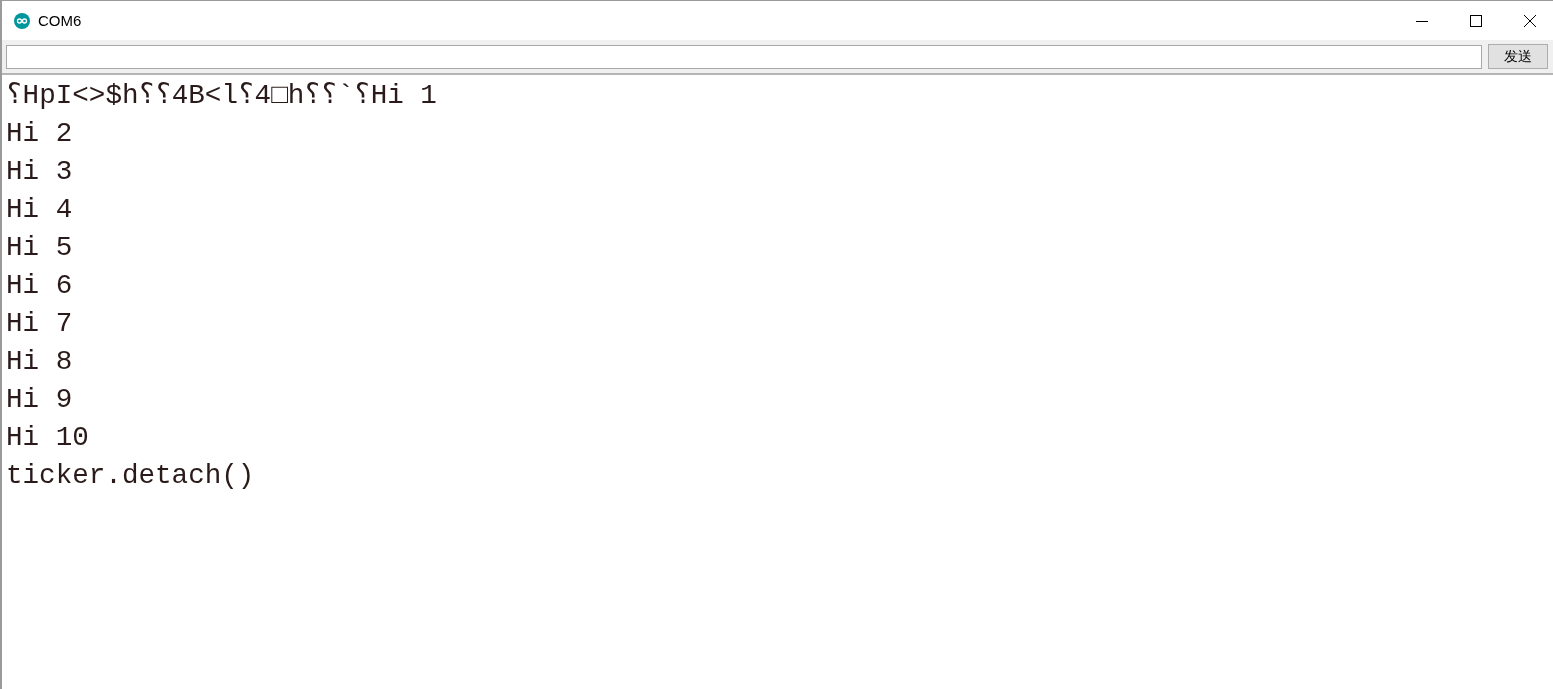 Image resolution: width=1553 pixels, height=689 pixels. Describe the element at coordinates (40, 324) in the screenshot. I see `output-line: Hi 7` at that location.